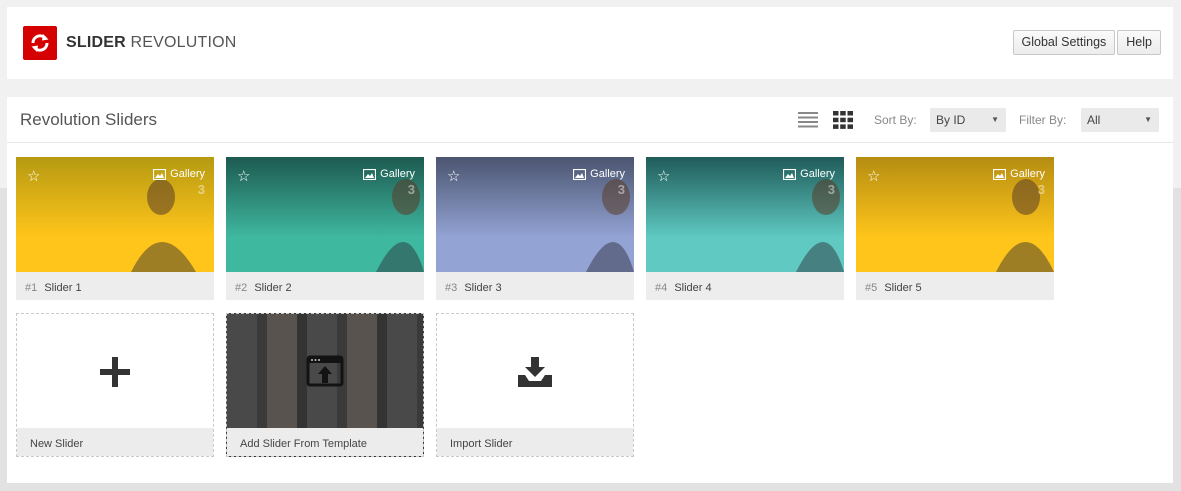  I want to click on slider-id: #4, so click(661, 288).